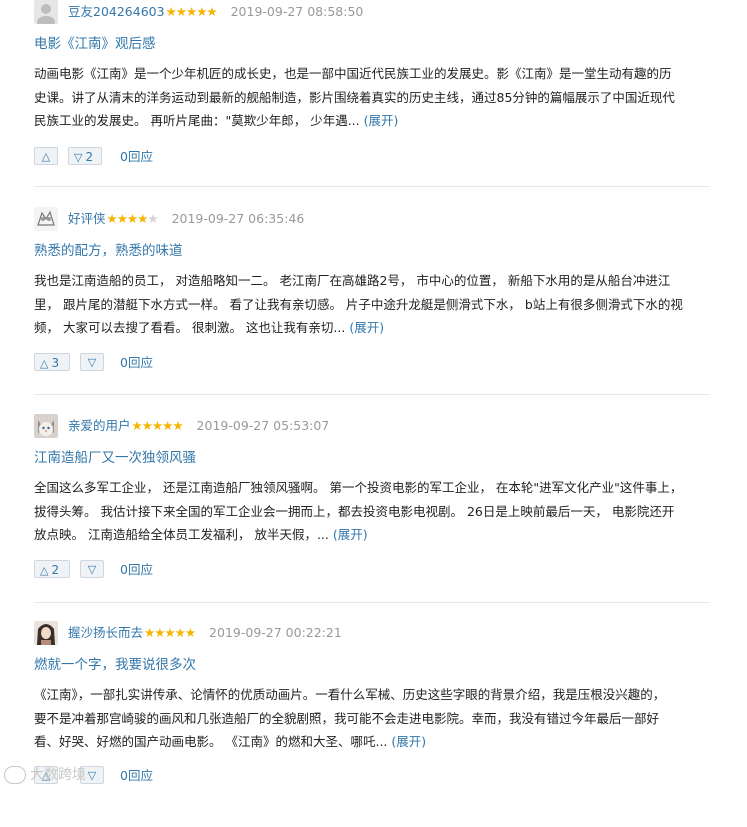 The height and width of the screenshot is (827, 747). What do you see at coordinates (116, 11) in the screenshot?
I see `username-link: 豆友204264603` at bounding box center [116, 11].